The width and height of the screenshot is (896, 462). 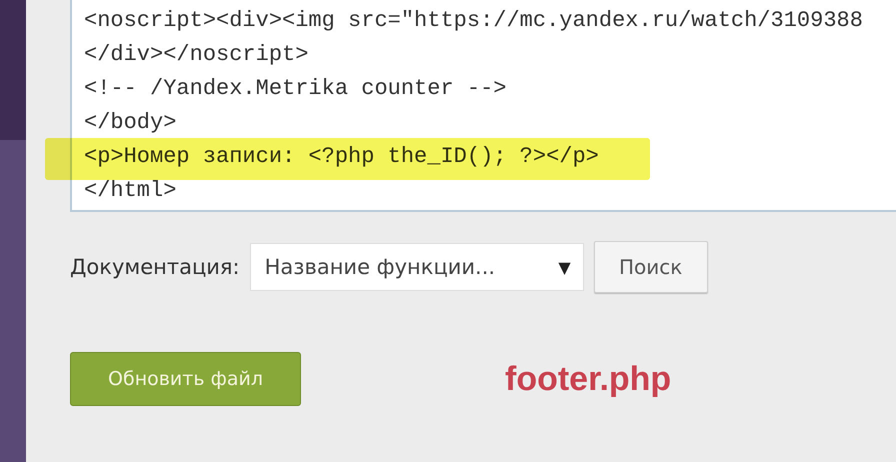 What do you see at coordinates (564, 267) in the screenshot?
I see `dropdown-arrow-icon: ▼` at bounding box center [564, 267].